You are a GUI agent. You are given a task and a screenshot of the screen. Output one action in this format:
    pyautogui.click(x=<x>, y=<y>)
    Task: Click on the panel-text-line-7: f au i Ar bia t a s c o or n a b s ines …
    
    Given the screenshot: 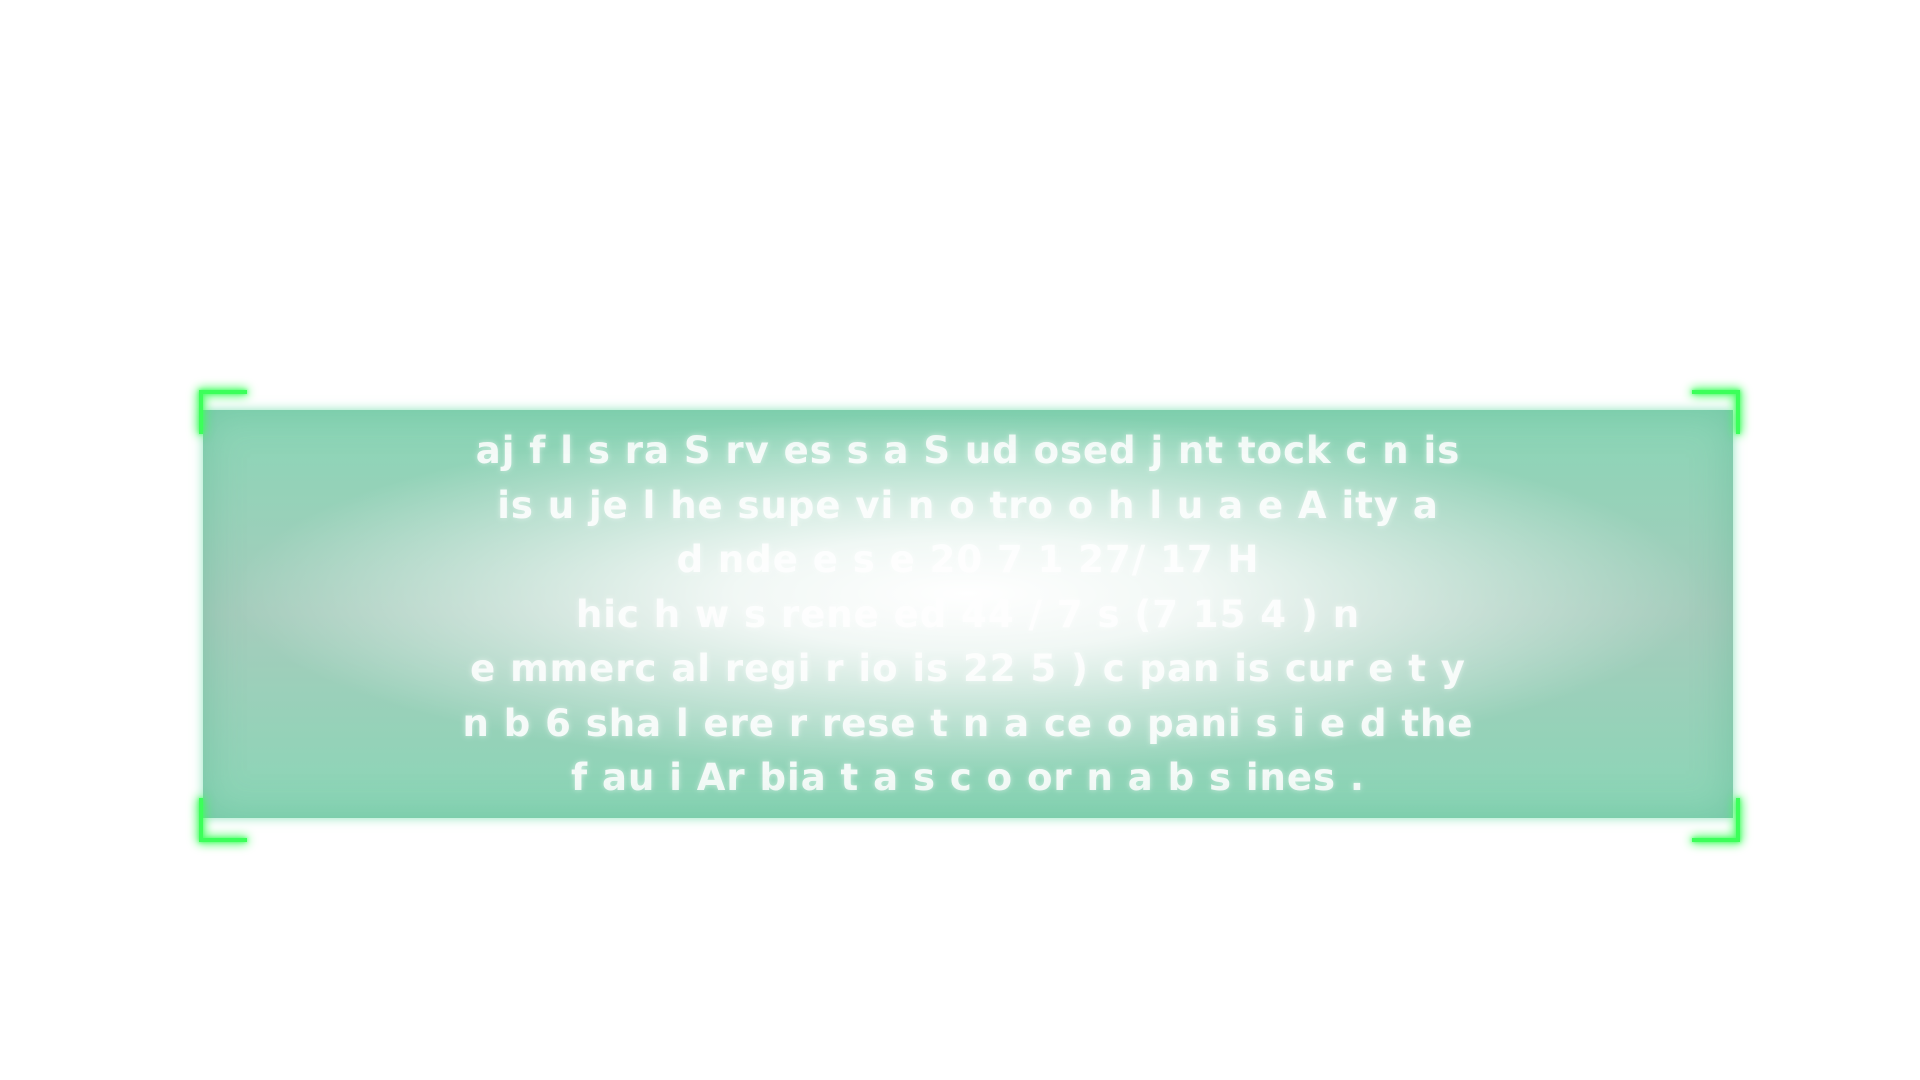 What is the action you would take?
    pyautogui.click(x=968, y=777)
    